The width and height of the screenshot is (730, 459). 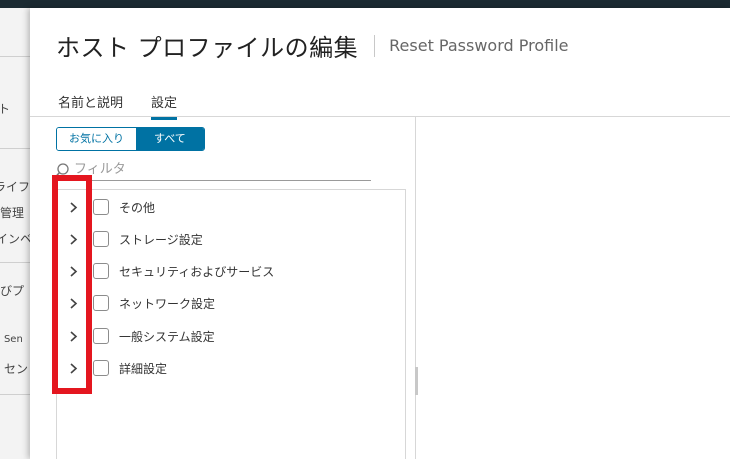 I want to click on filter-field, so click(x=213, y=170).